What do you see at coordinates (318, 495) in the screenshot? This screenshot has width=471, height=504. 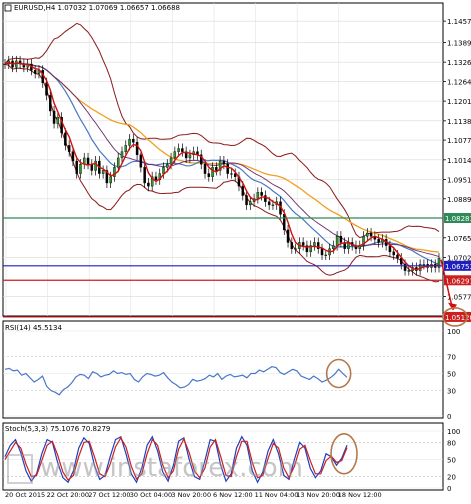 I see `x-tick-label: 13 Nov 20:00` at bounding box center [318, 495].